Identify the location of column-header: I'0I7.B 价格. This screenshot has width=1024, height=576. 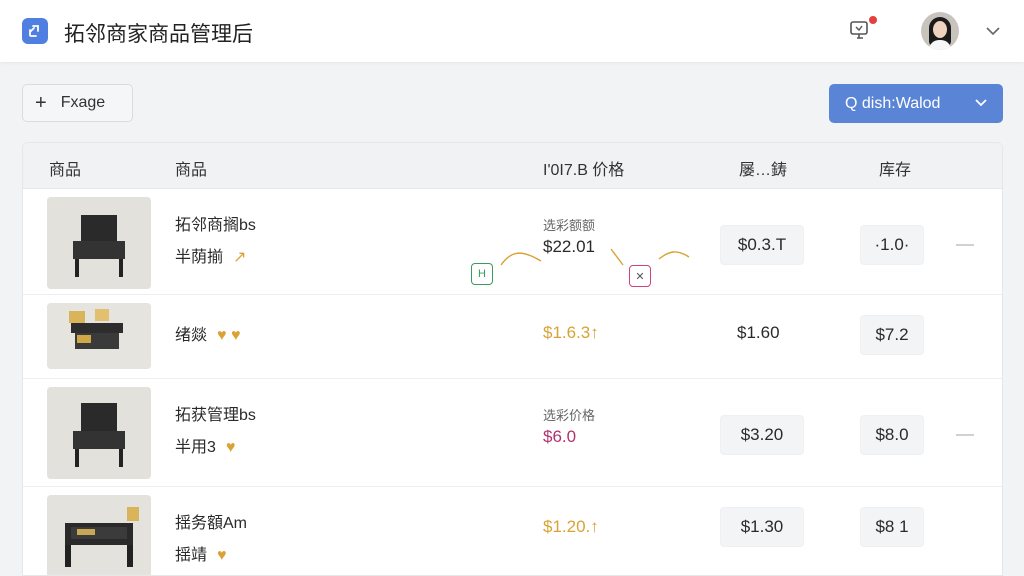
(583, 168).